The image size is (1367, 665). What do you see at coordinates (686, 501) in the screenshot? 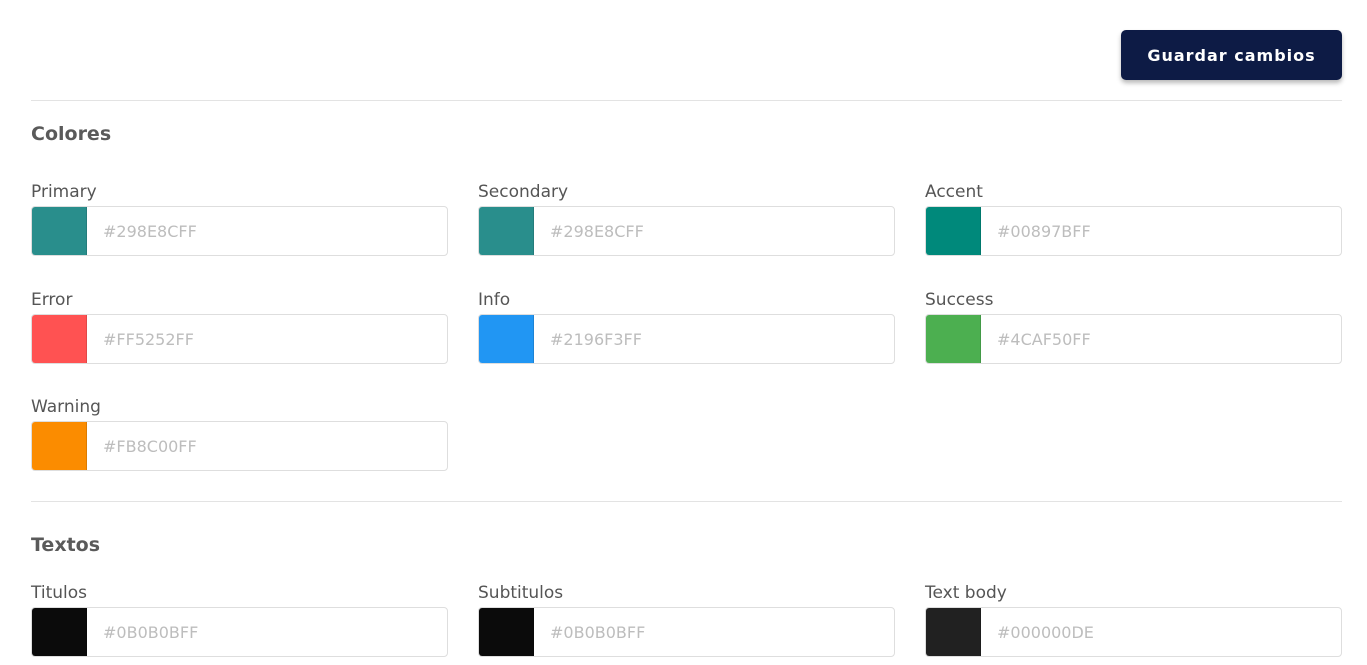
I see `section-divider` at bounding box center [686, 501].